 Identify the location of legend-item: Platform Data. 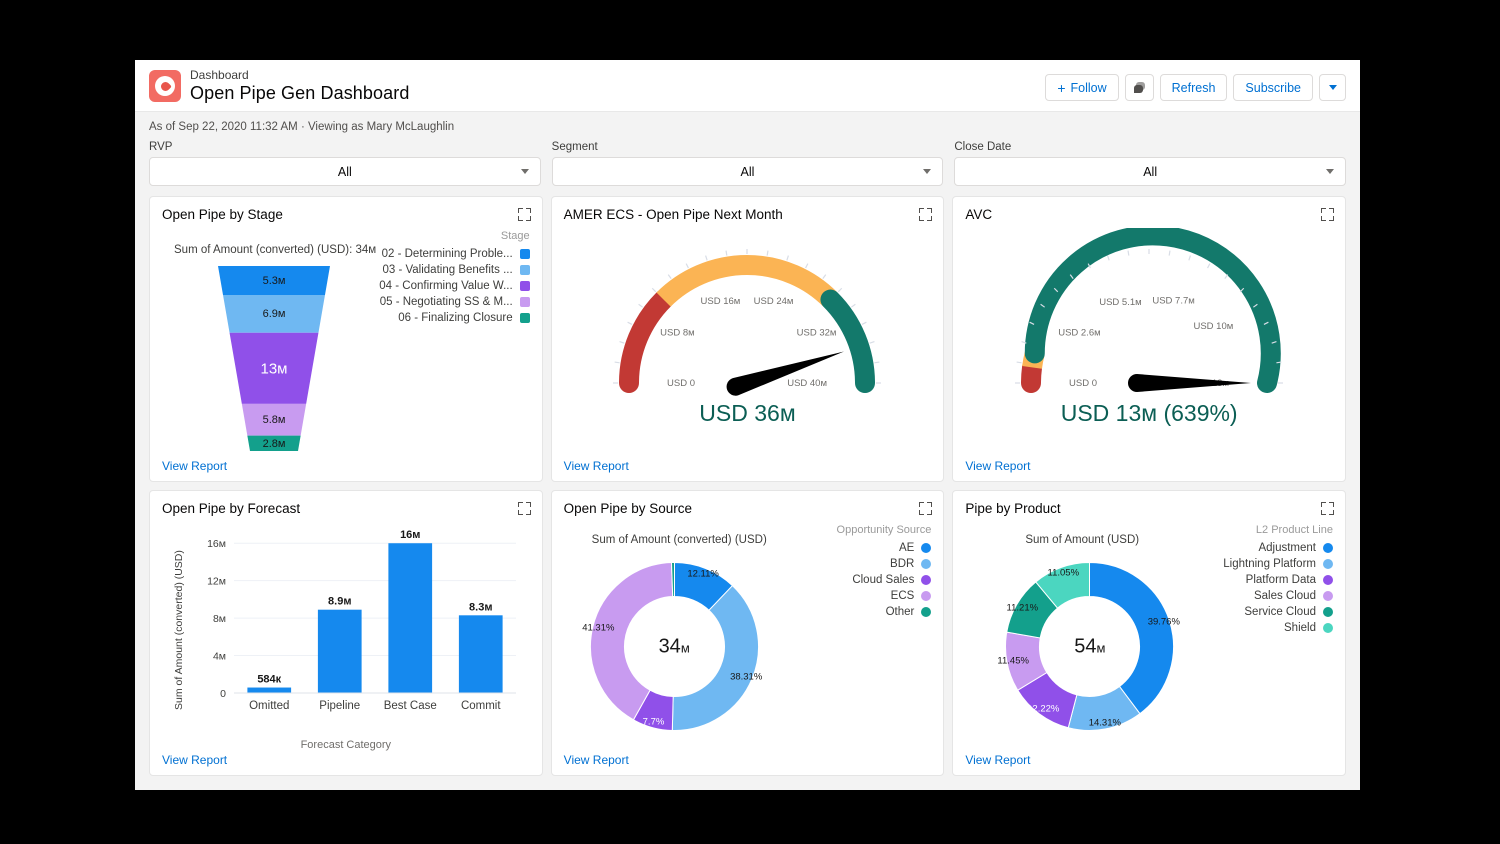
(1278, 580).